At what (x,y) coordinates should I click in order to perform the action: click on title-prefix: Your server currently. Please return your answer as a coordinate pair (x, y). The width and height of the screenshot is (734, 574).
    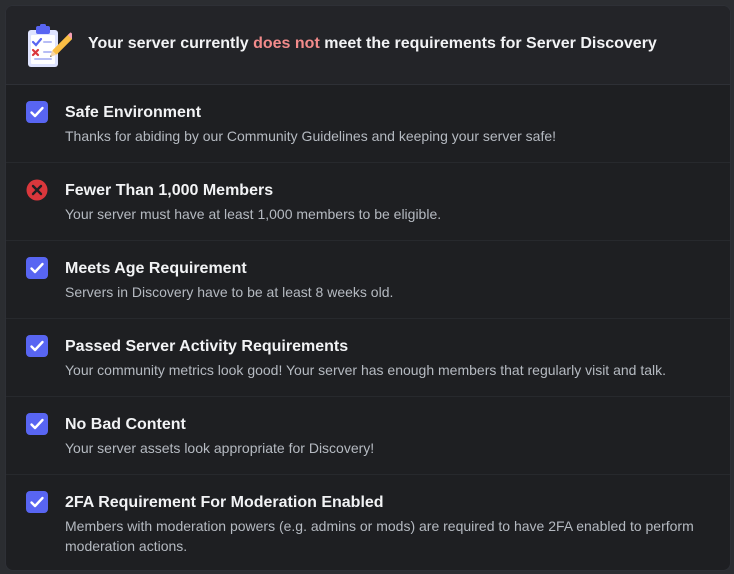
    Looking at the image, I should click on (171, 43).